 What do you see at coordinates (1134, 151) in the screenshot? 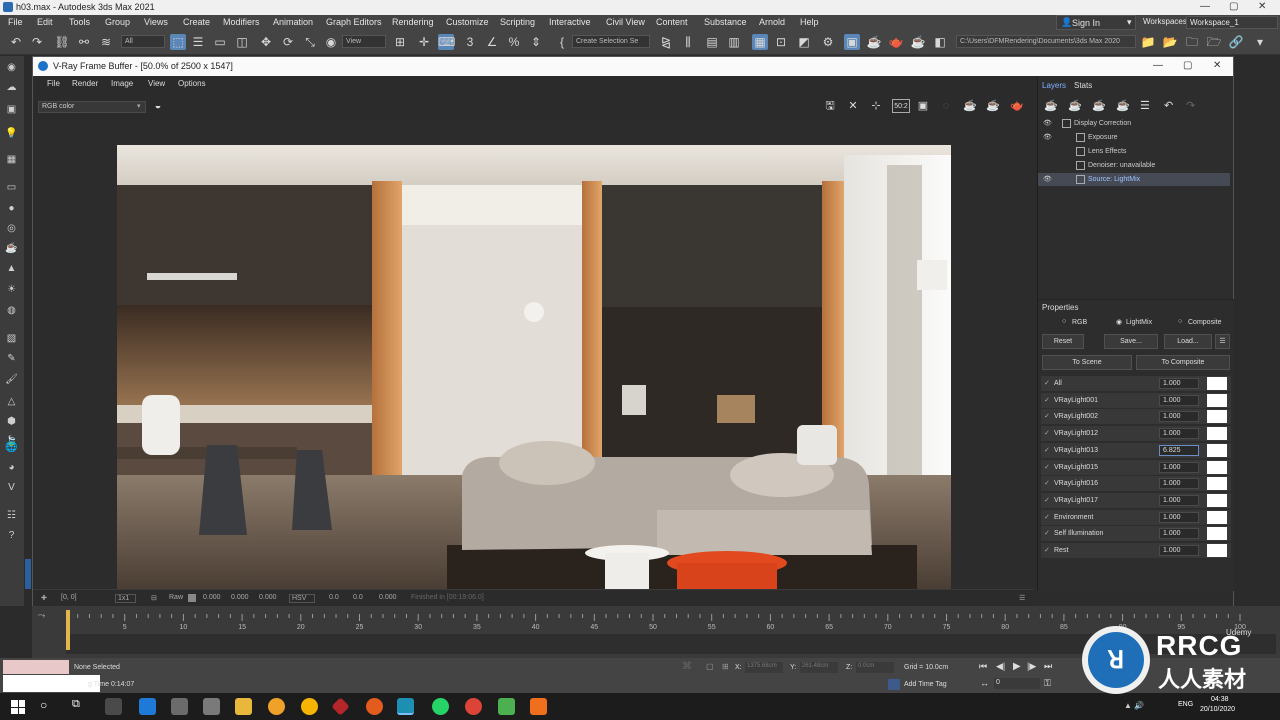
I see `layer-row: Lens Effects` at bounding box center [1134, 151].